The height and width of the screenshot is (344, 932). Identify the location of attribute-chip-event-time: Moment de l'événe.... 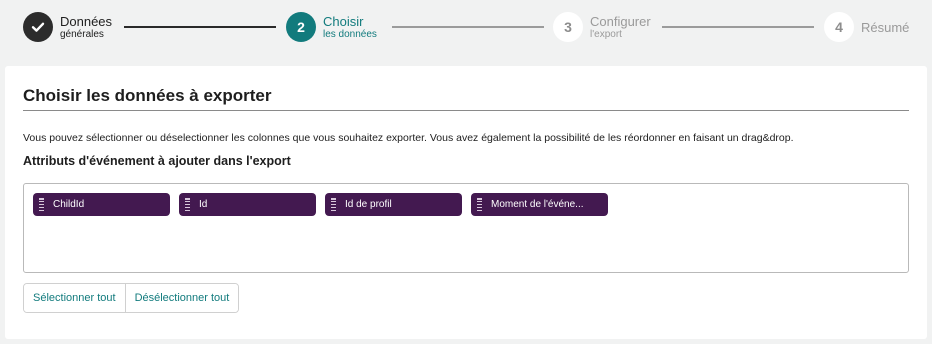
(539, 204).